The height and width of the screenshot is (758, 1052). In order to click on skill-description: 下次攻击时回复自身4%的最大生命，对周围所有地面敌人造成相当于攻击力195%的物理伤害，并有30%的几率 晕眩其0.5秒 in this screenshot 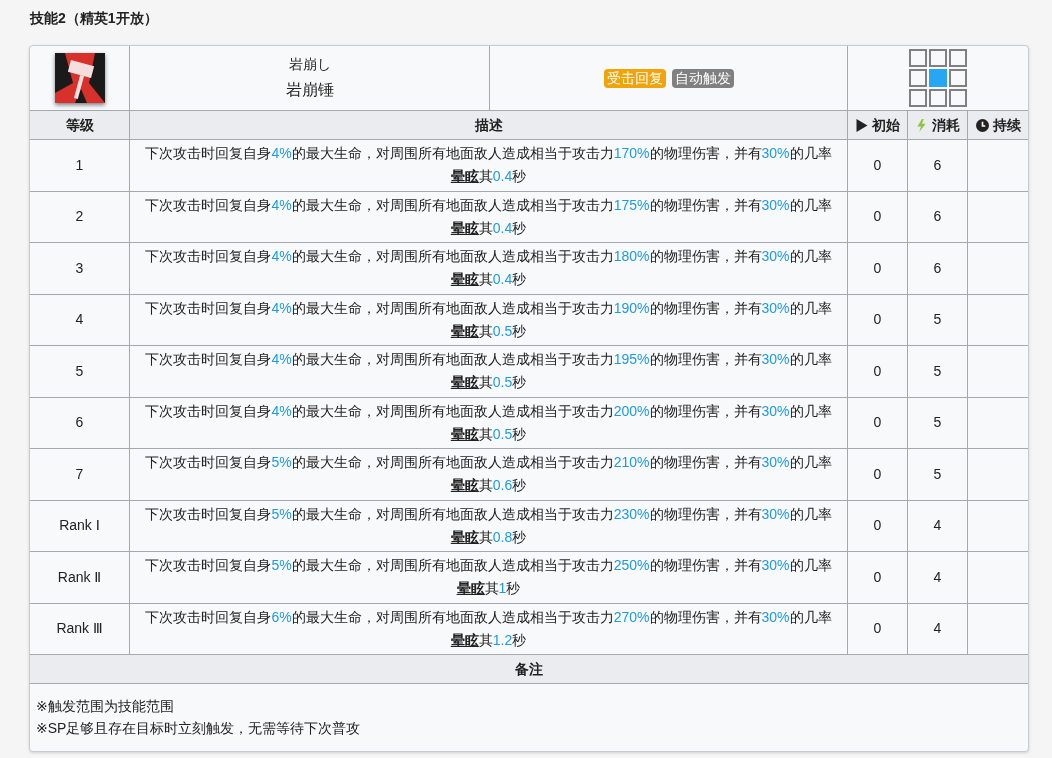, I will do `click(488, 371)`.